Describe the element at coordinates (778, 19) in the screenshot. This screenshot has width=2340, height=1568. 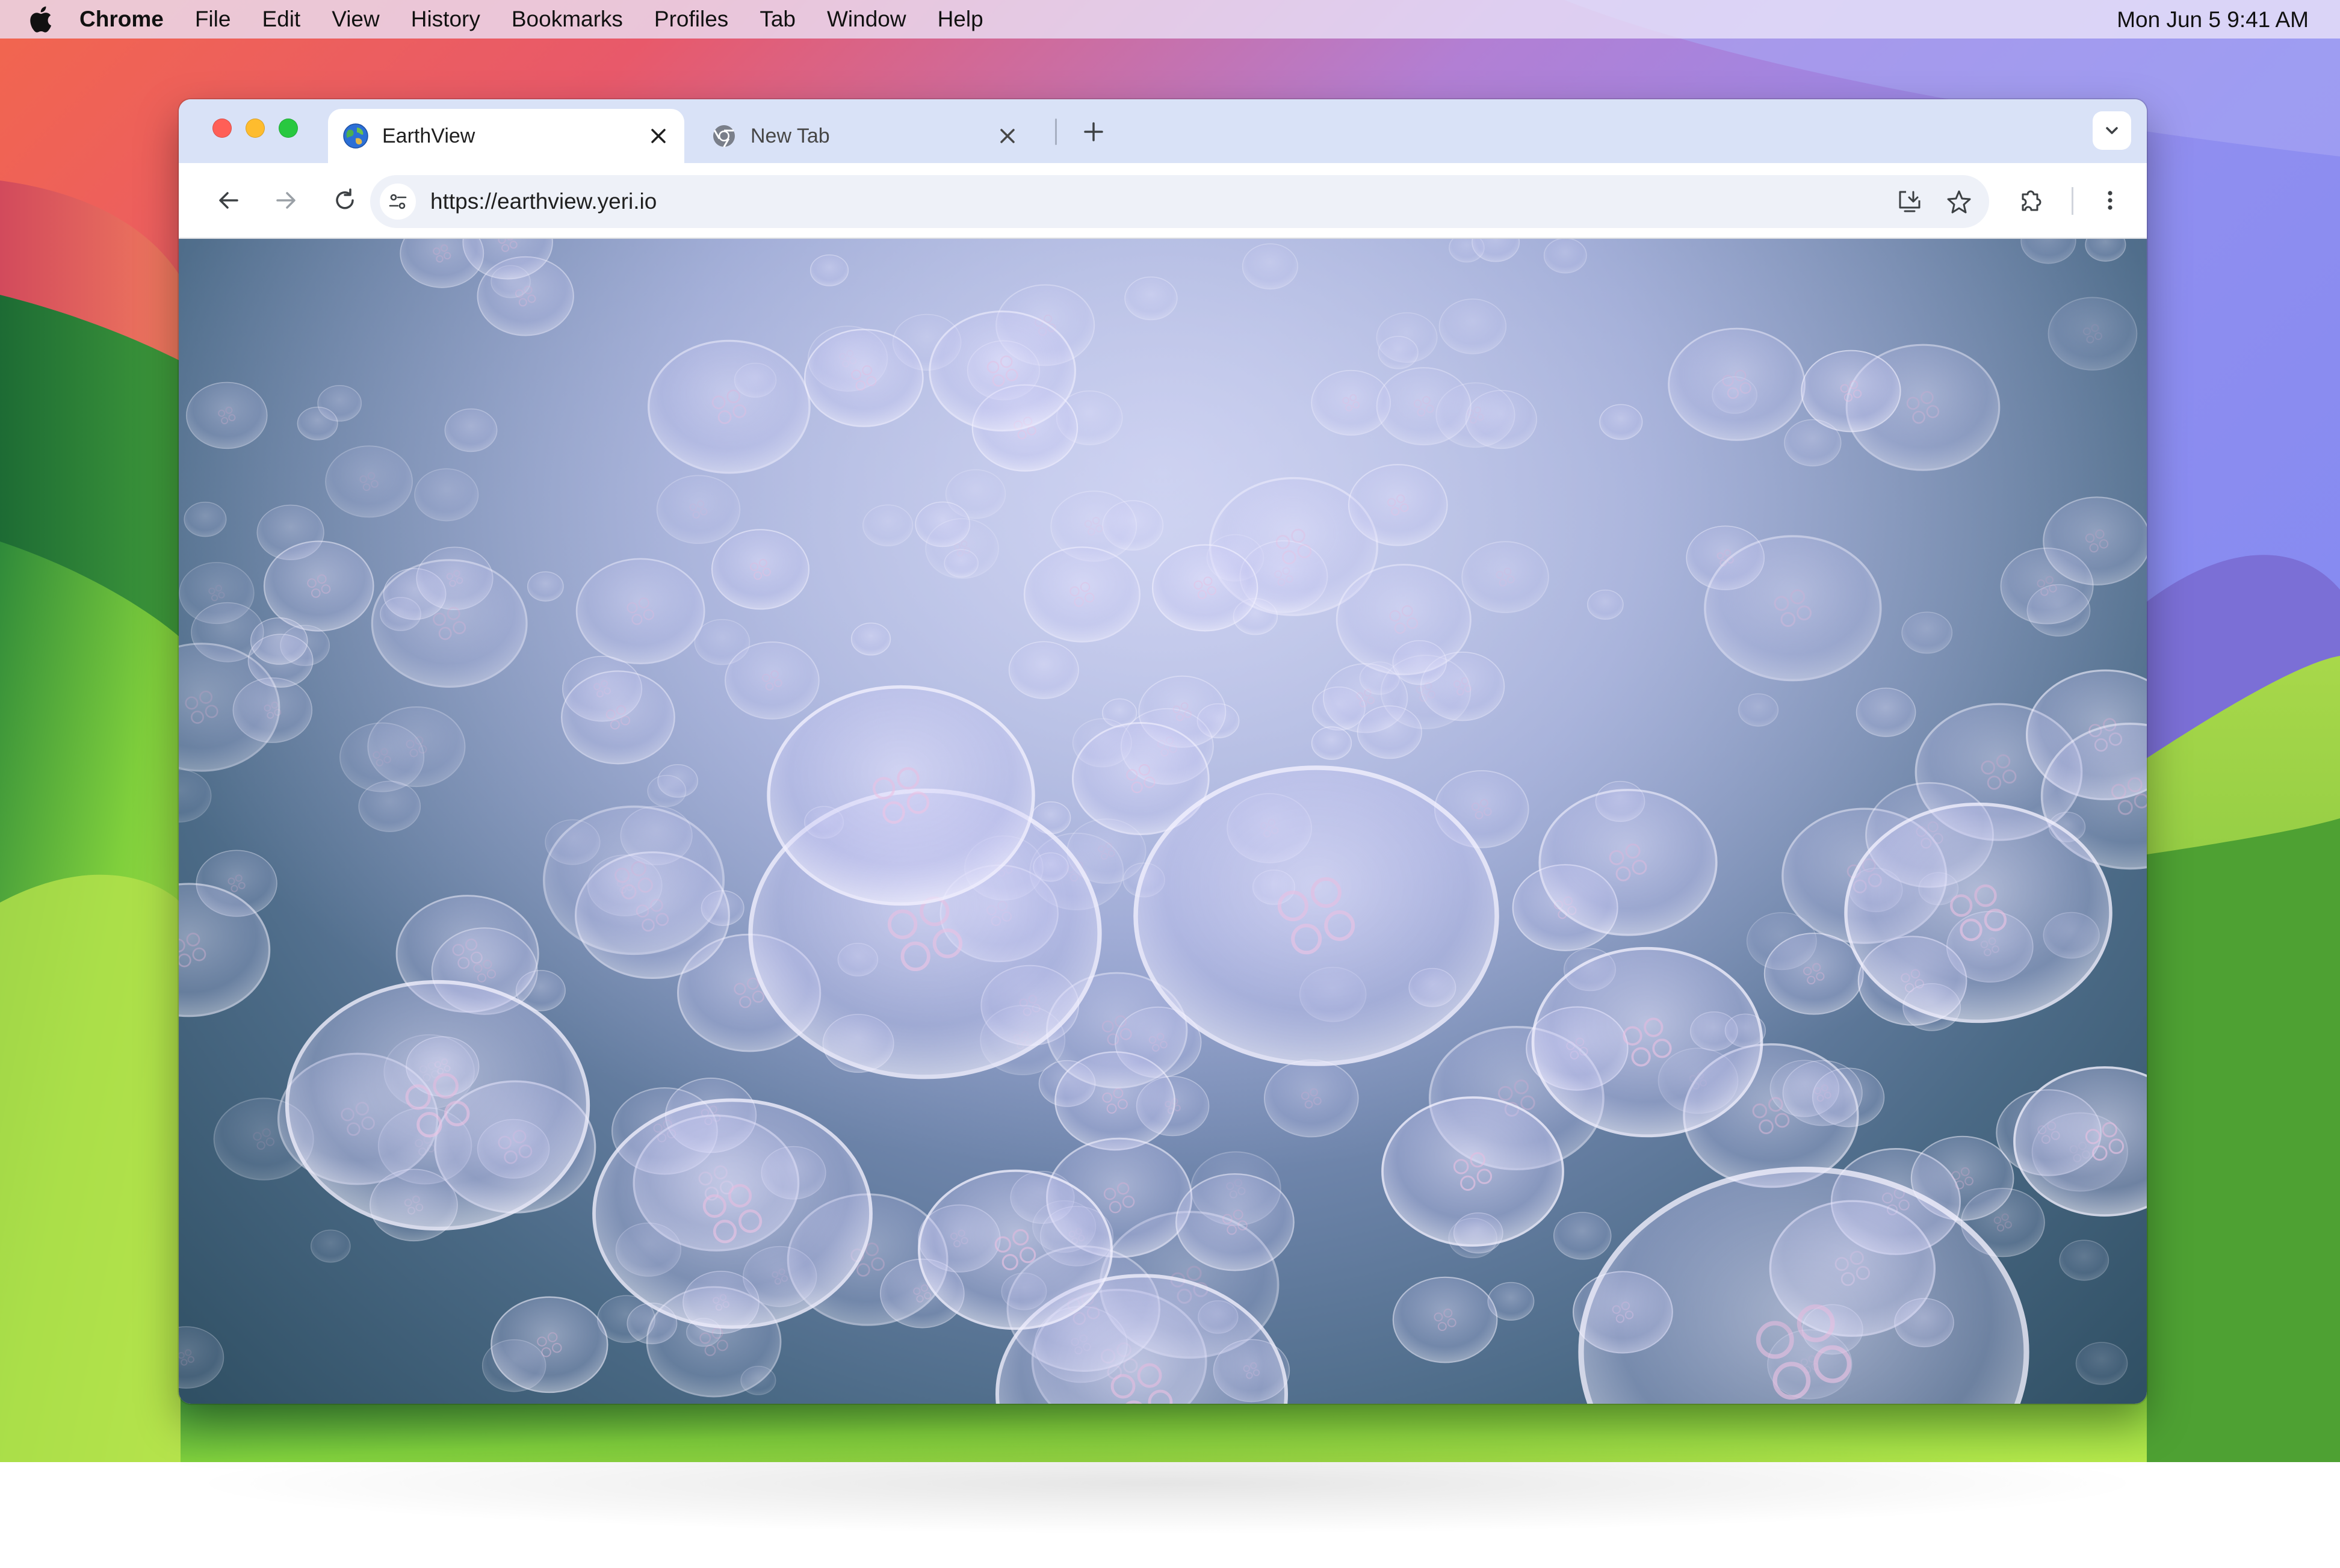
I see `menu-tab: Tab` at that location.